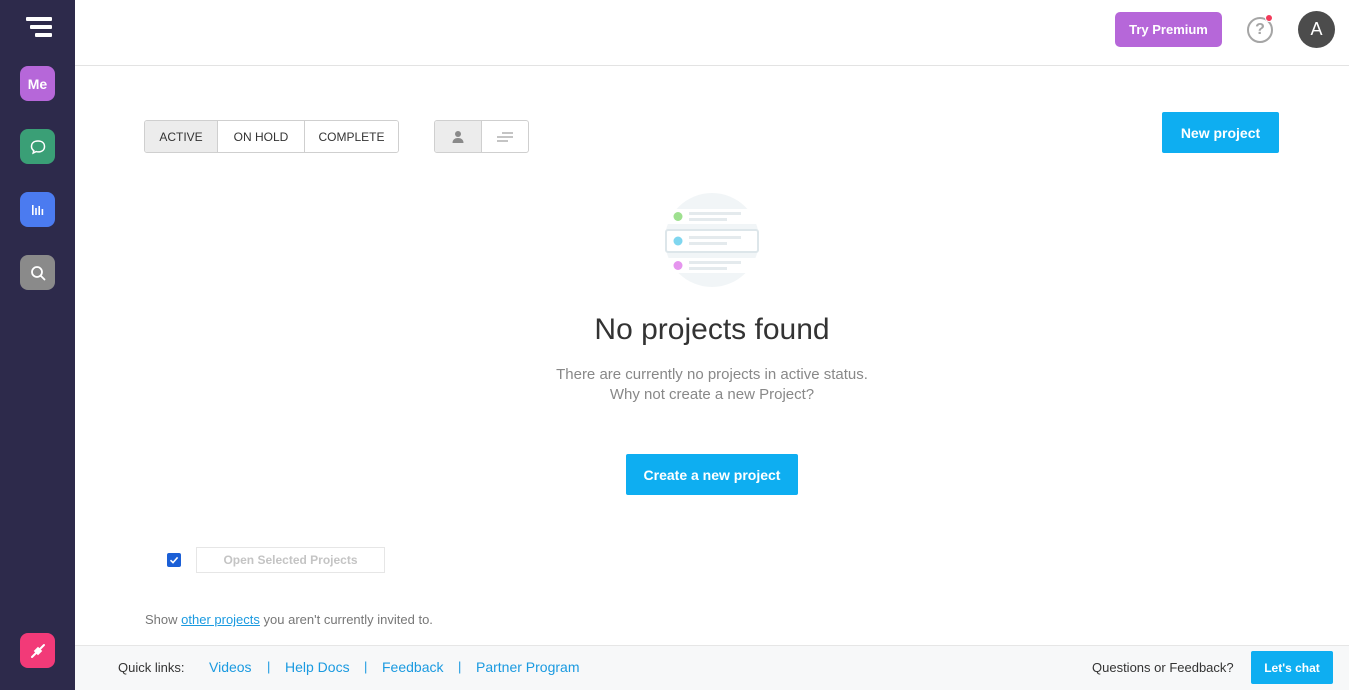 This screenshot has height=690, width=1349. I want to click on status-tabs: ACTIVE ON HOLD COMPLETE, so click(271, 136).